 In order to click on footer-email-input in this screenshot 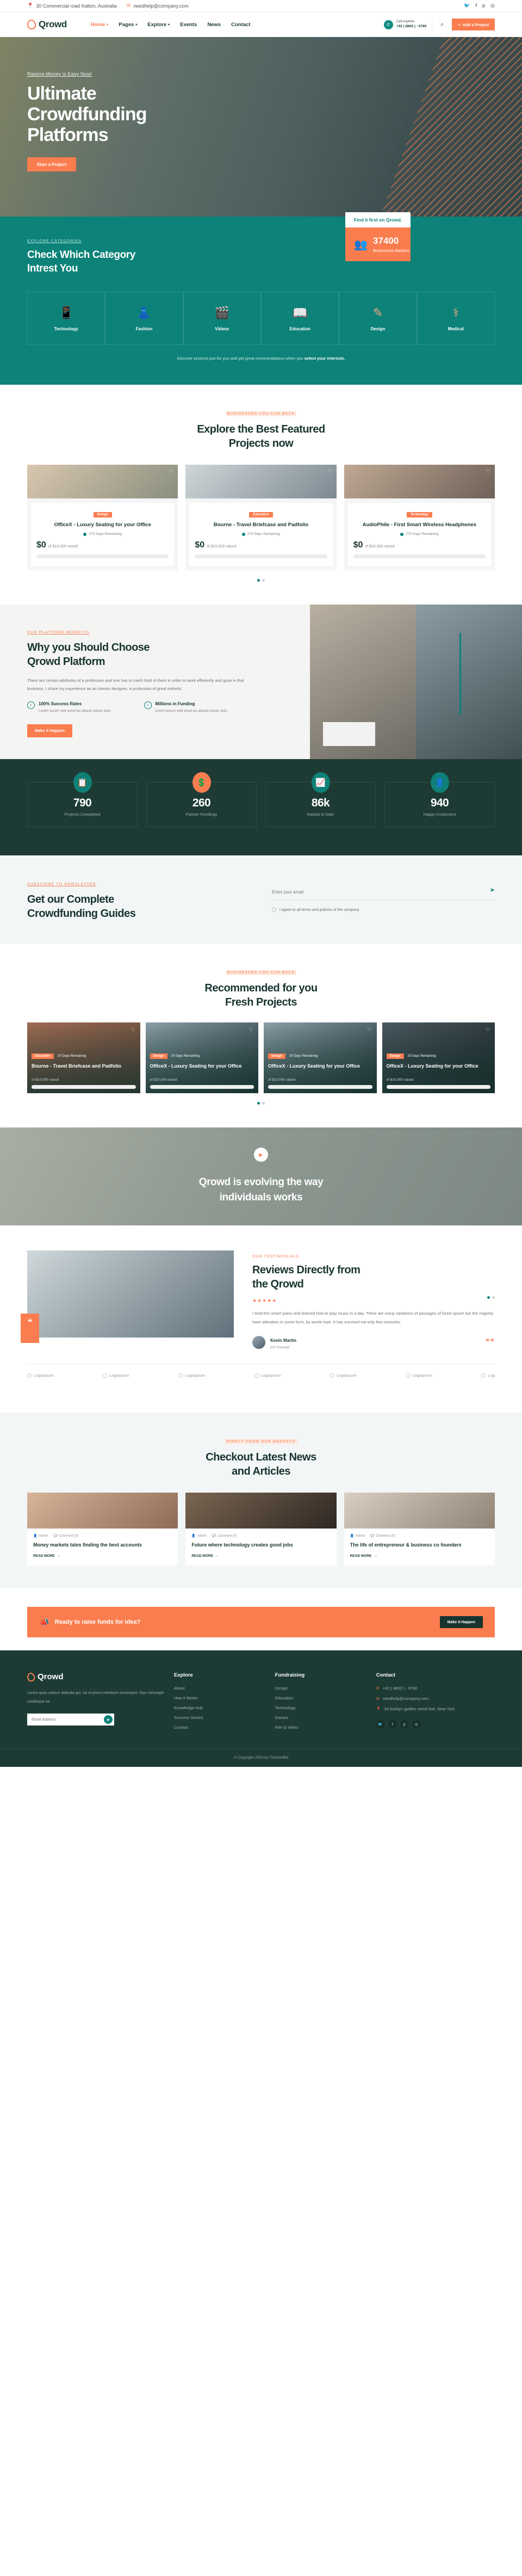, I will do `click(71, 1719)`.